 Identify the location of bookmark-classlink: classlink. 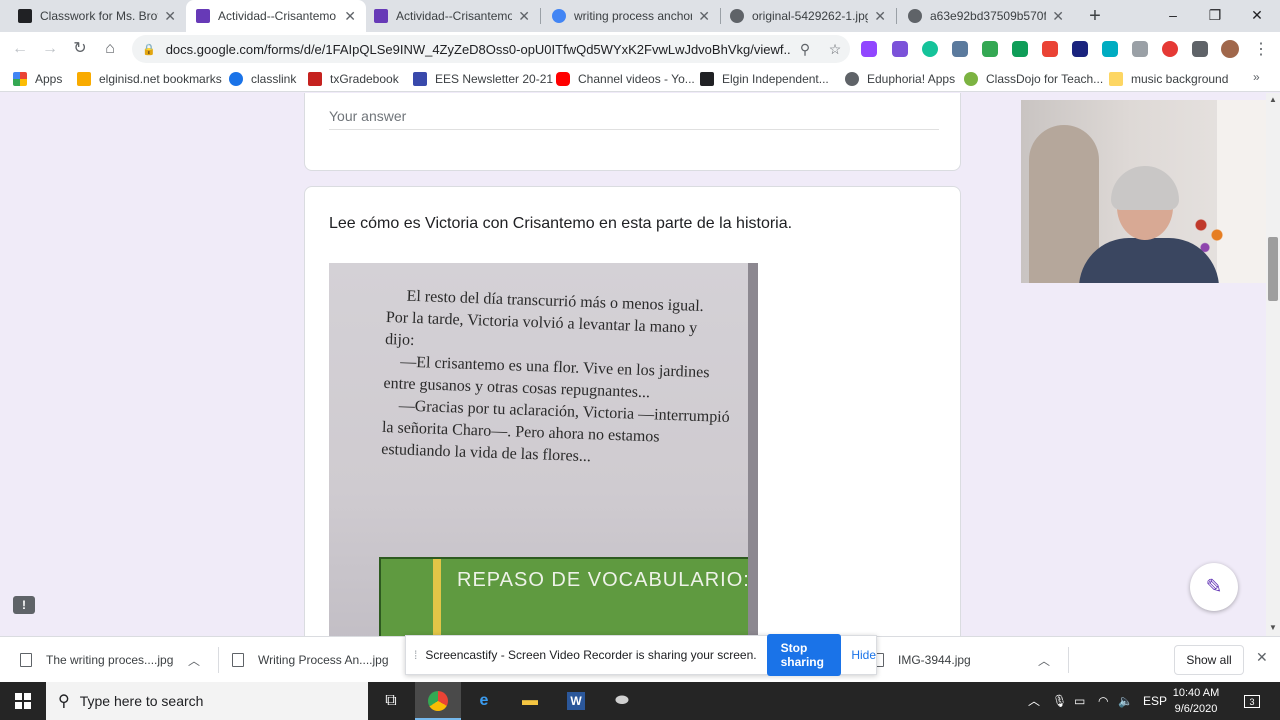
(262, 79).